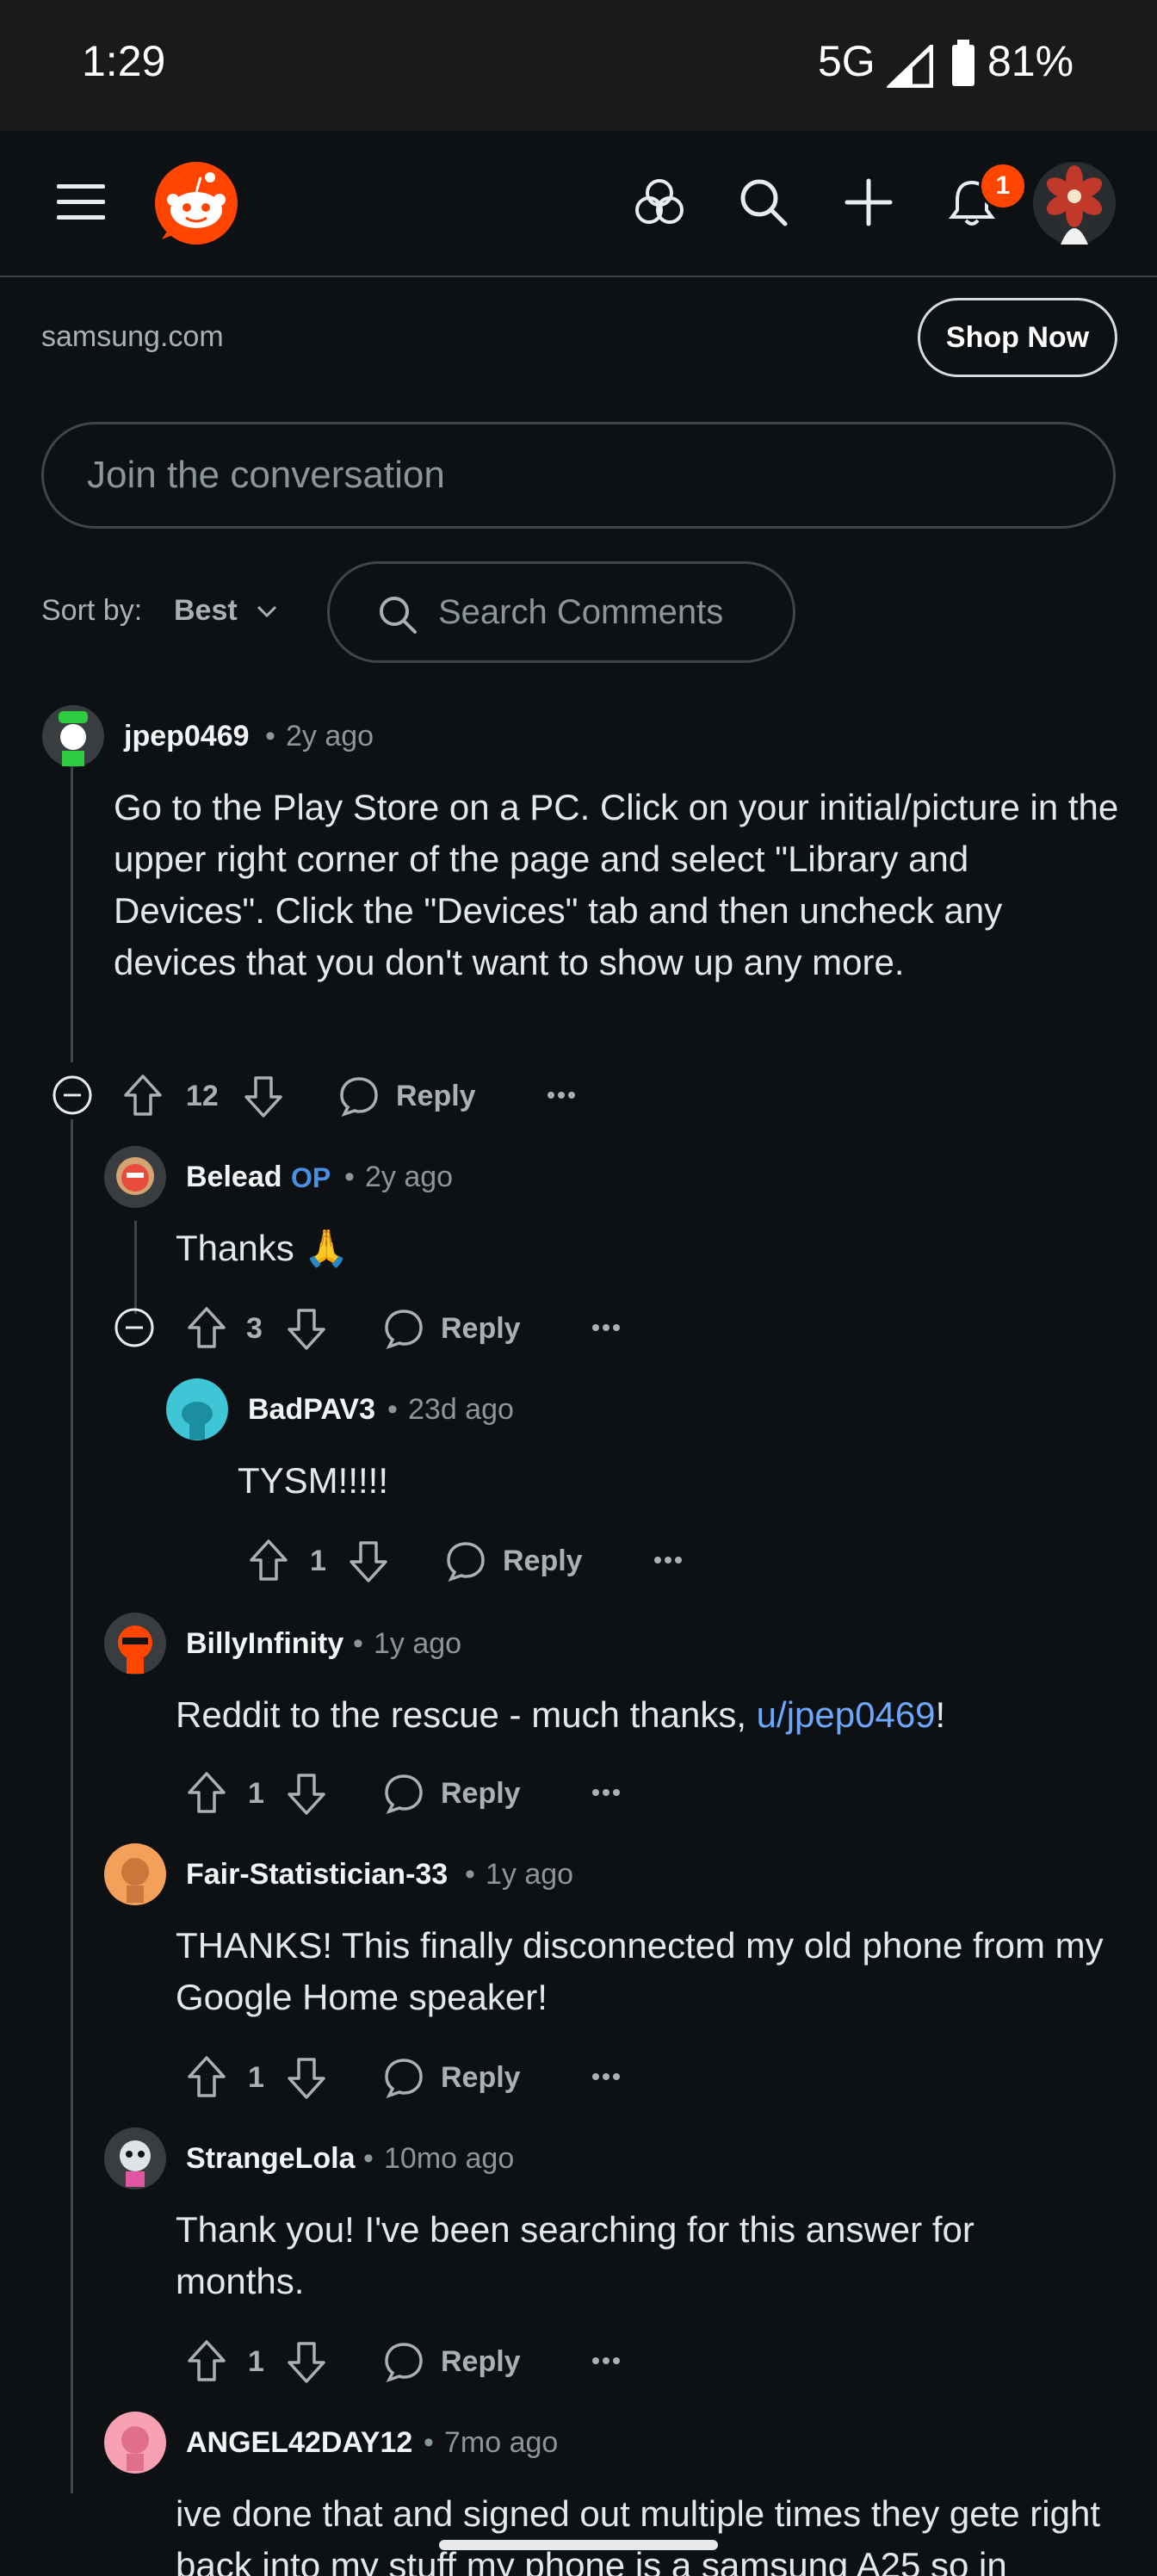 This screenshot has width=1157, height=2576. I want to click on network-type: 5G, so click(846, 61).